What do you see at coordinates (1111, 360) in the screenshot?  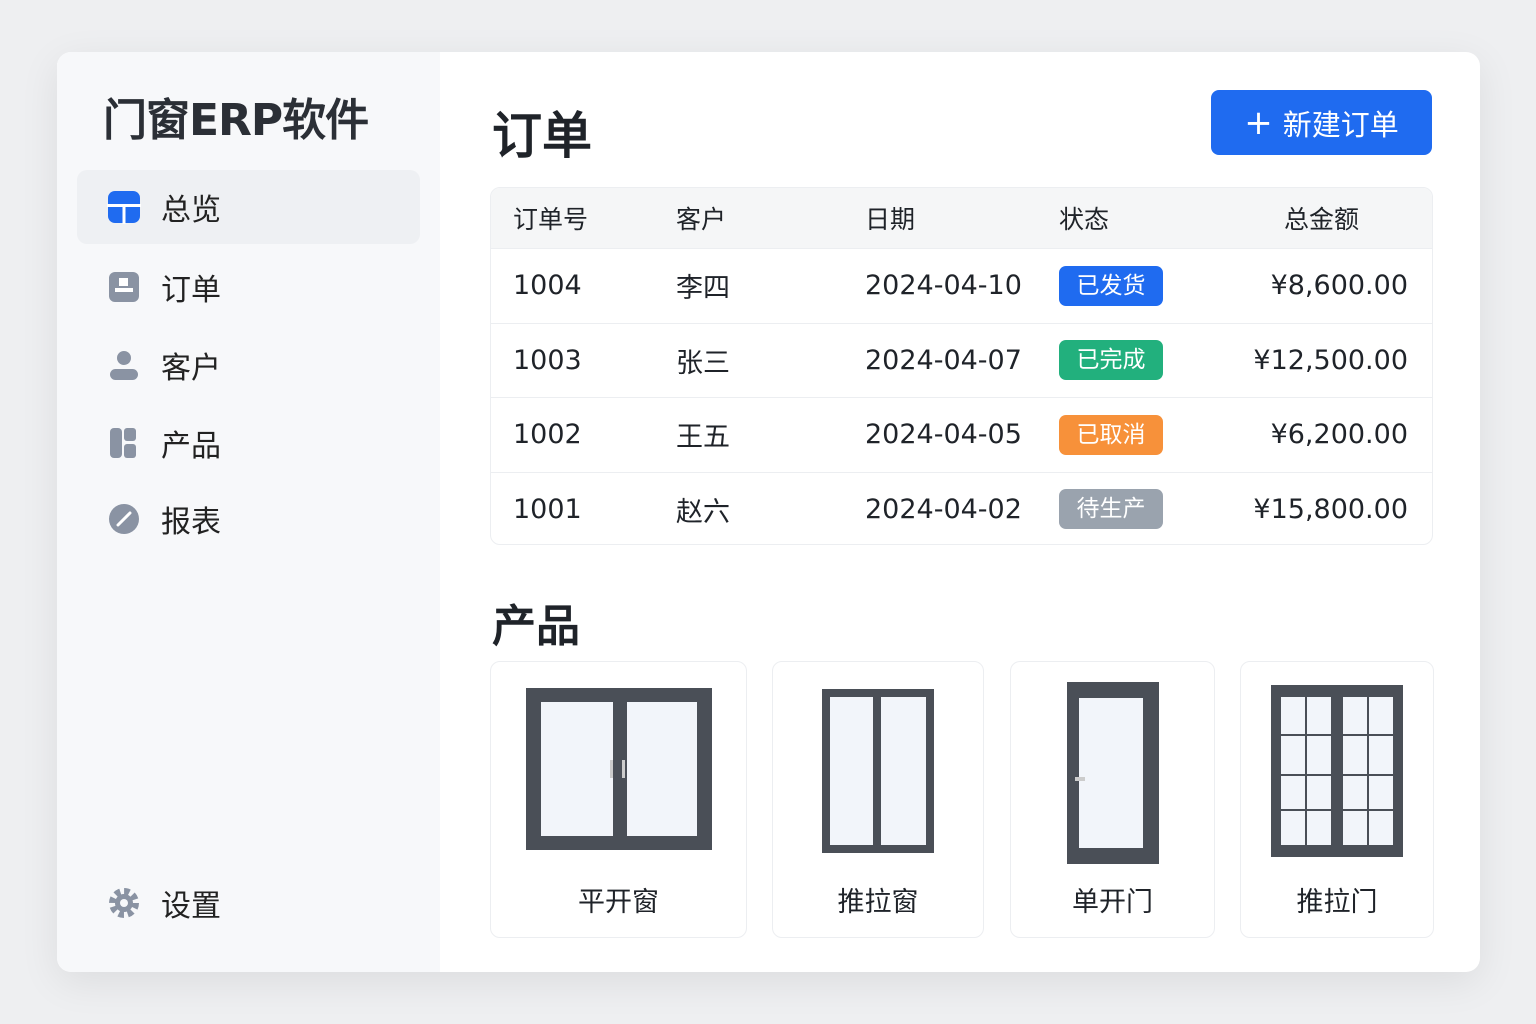 I see `status-badge: 已完成` at bounding box center [1111, 360].